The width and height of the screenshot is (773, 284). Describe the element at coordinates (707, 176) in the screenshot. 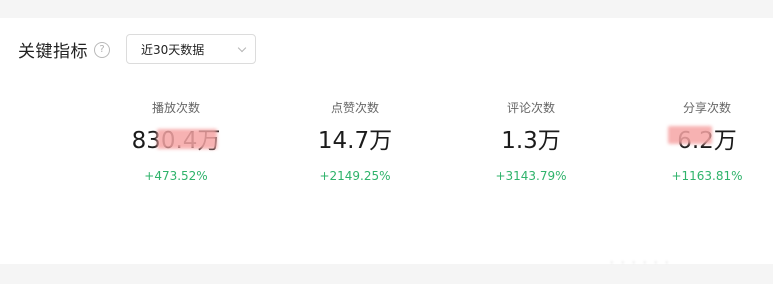

I see `metric-change: +1163.81%` at that location.